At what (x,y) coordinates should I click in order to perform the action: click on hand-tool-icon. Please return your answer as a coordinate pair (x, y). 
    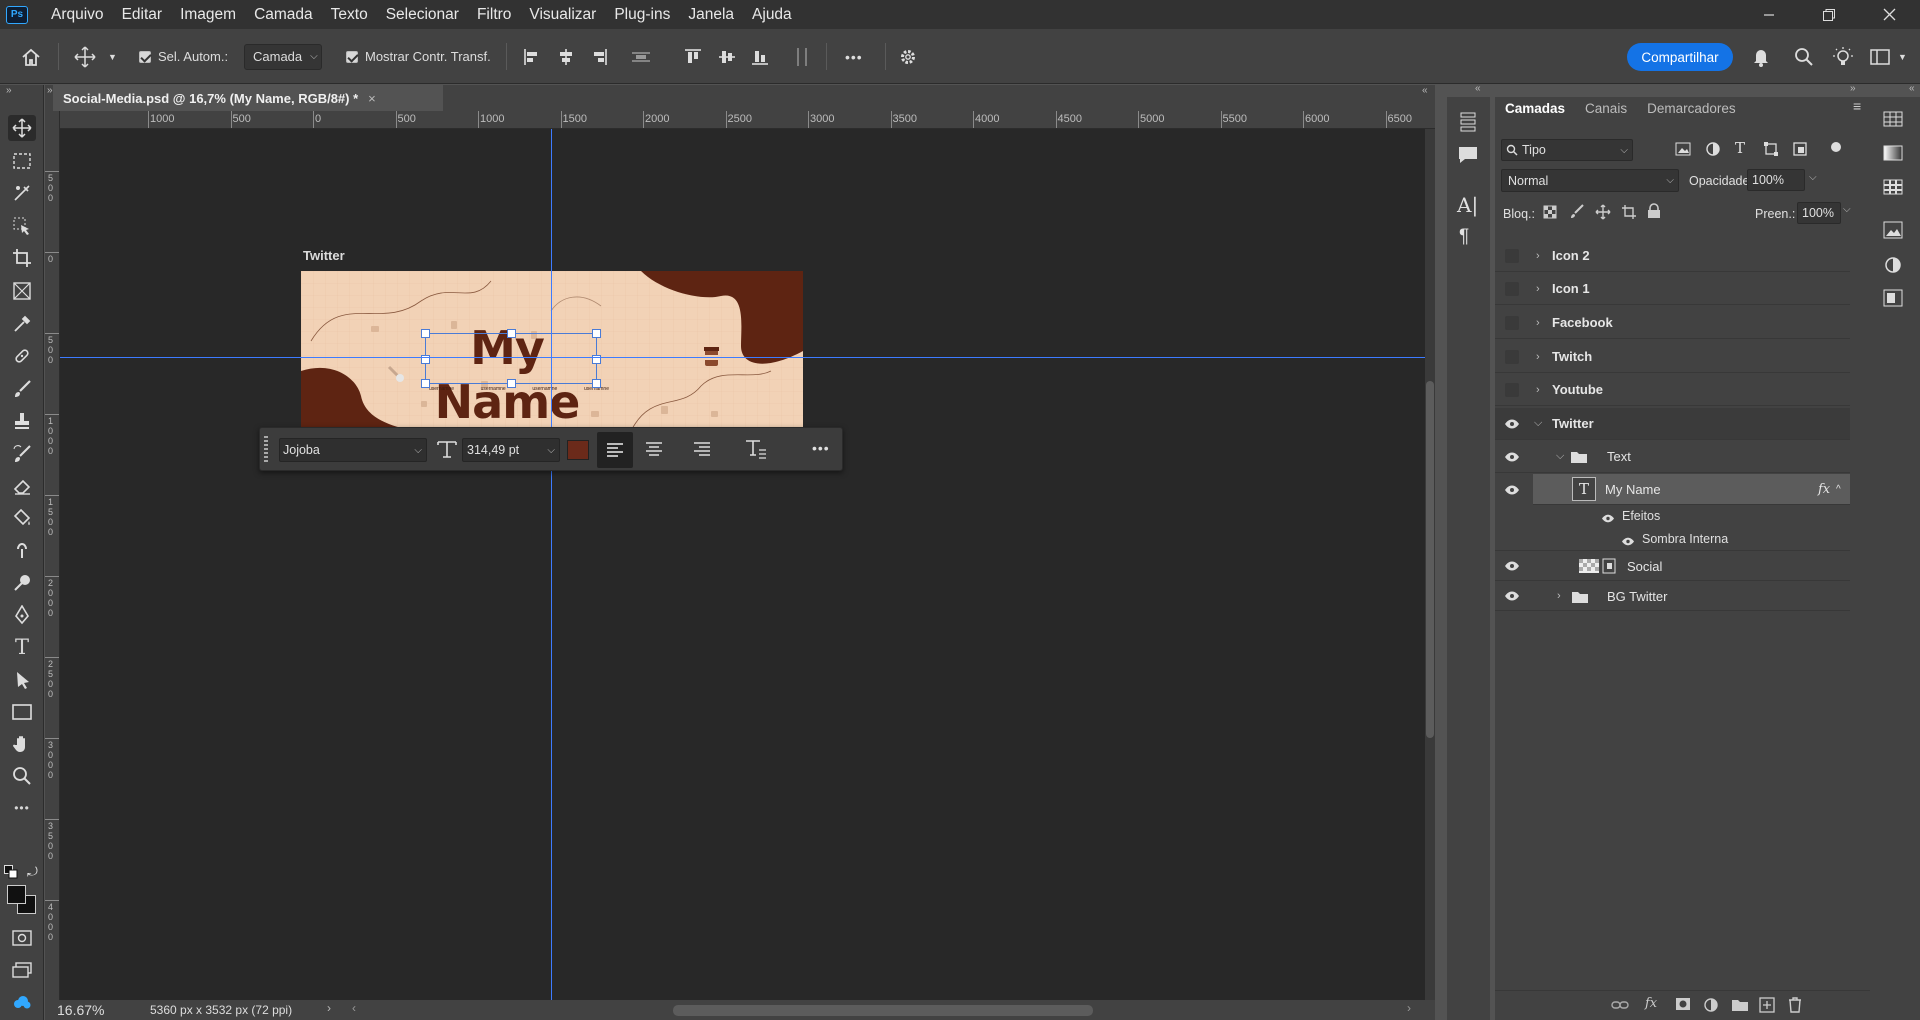
    Looking at the image, I should click on (22, 744).